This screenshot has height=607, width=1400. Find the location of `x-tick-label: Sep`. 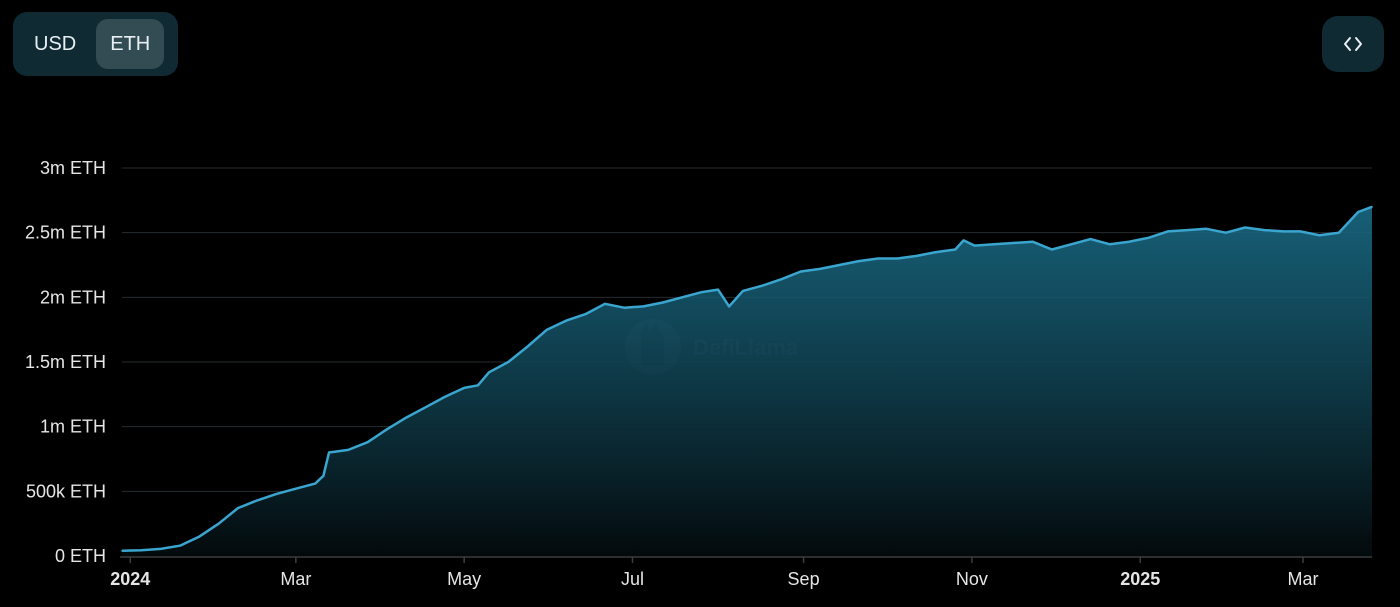

x-tick-label: Sep is located at coordinates (804, 579).